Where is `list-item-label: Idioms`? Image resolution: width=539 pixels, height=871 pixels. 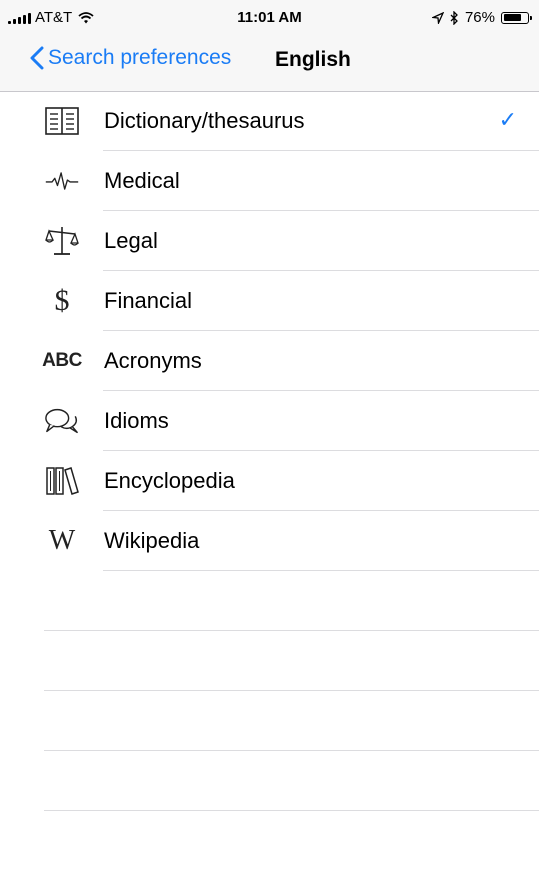
list-item-label: Idioms is located at coordinates (136, 420).